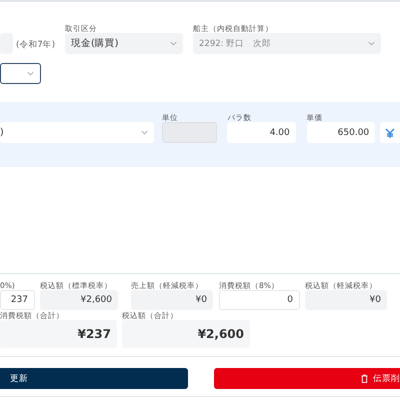 The width and height of the screenshot is (400, 400). What do you see at coordinates (124, 43) in the screenshot?
I see `select-field: 現金(購買)` at bounding box center [124, 43].